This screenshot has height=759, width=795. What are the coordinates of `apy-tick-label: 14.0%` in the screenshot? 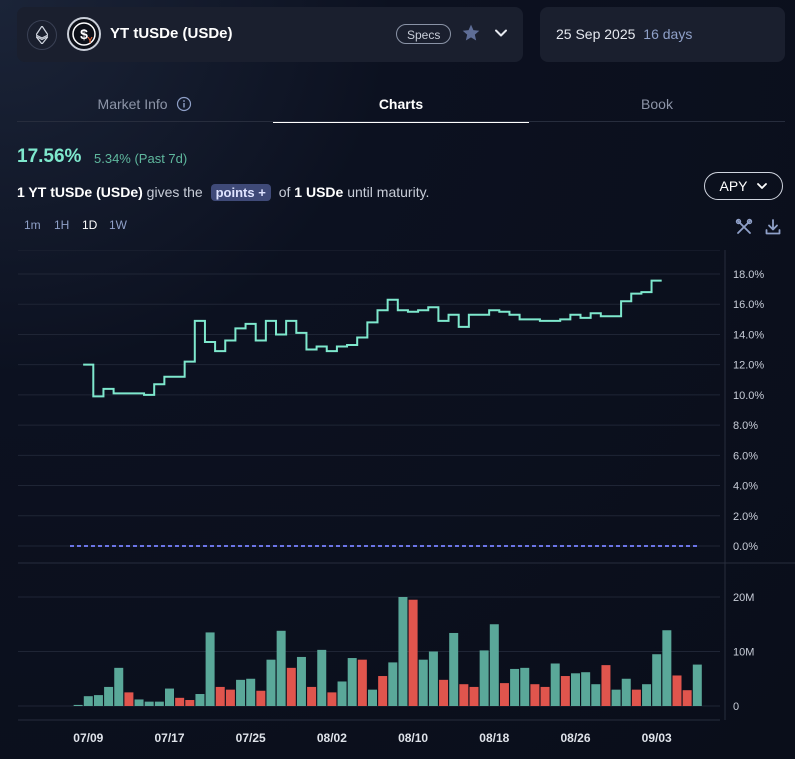 It's located at (748, 335).